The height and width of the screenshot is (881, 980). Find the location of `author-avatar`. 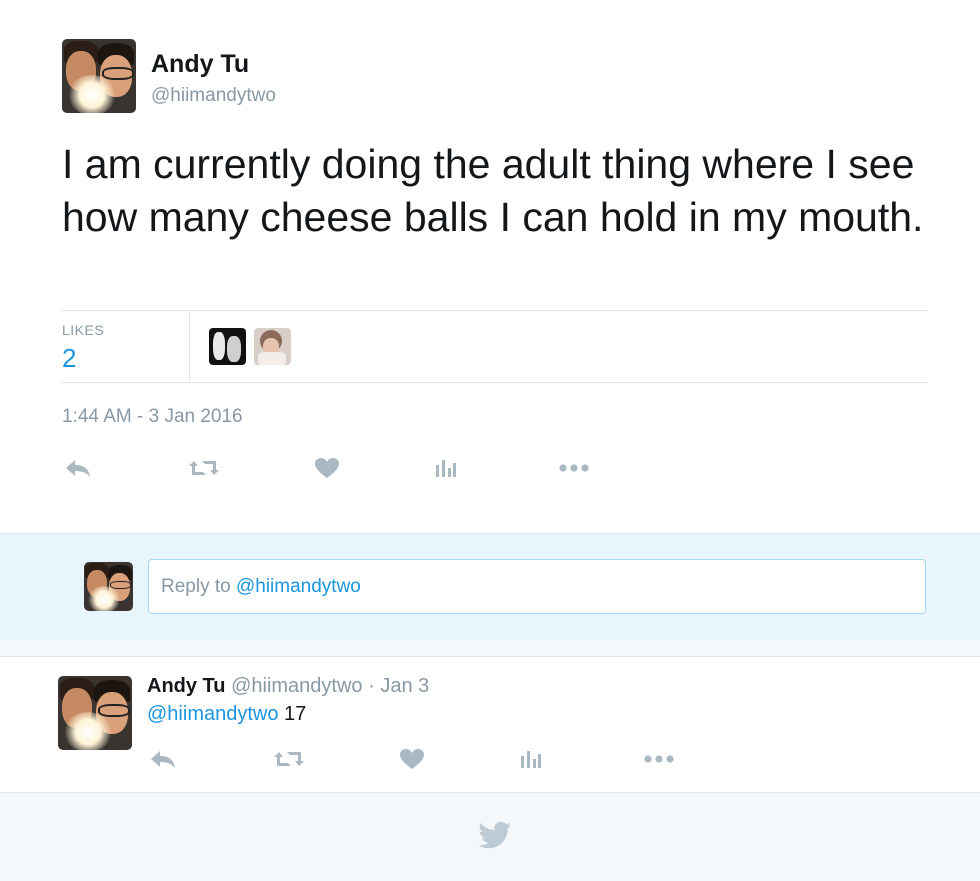

author-avatar is located at coordinates (99, 76).